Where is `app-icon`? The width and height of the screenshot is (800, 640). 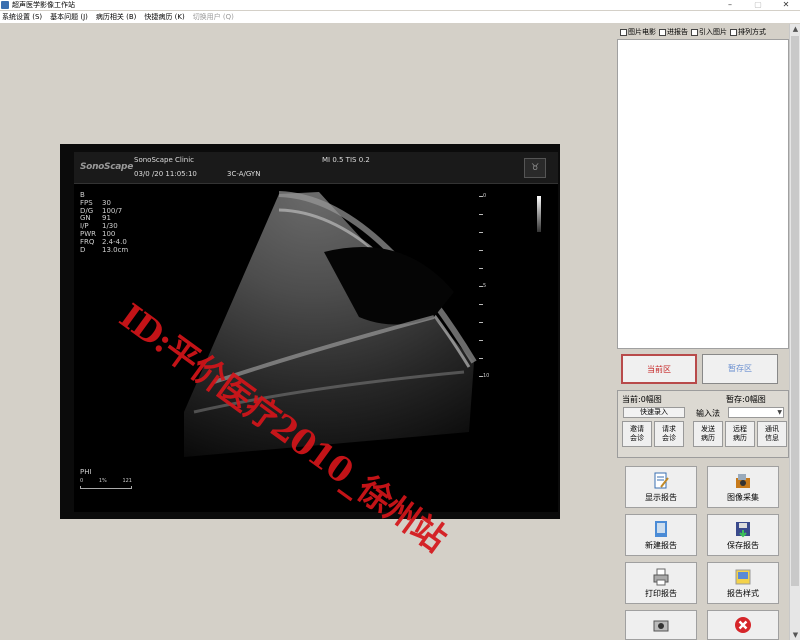
app-icon is located at coordinates (5, 5).